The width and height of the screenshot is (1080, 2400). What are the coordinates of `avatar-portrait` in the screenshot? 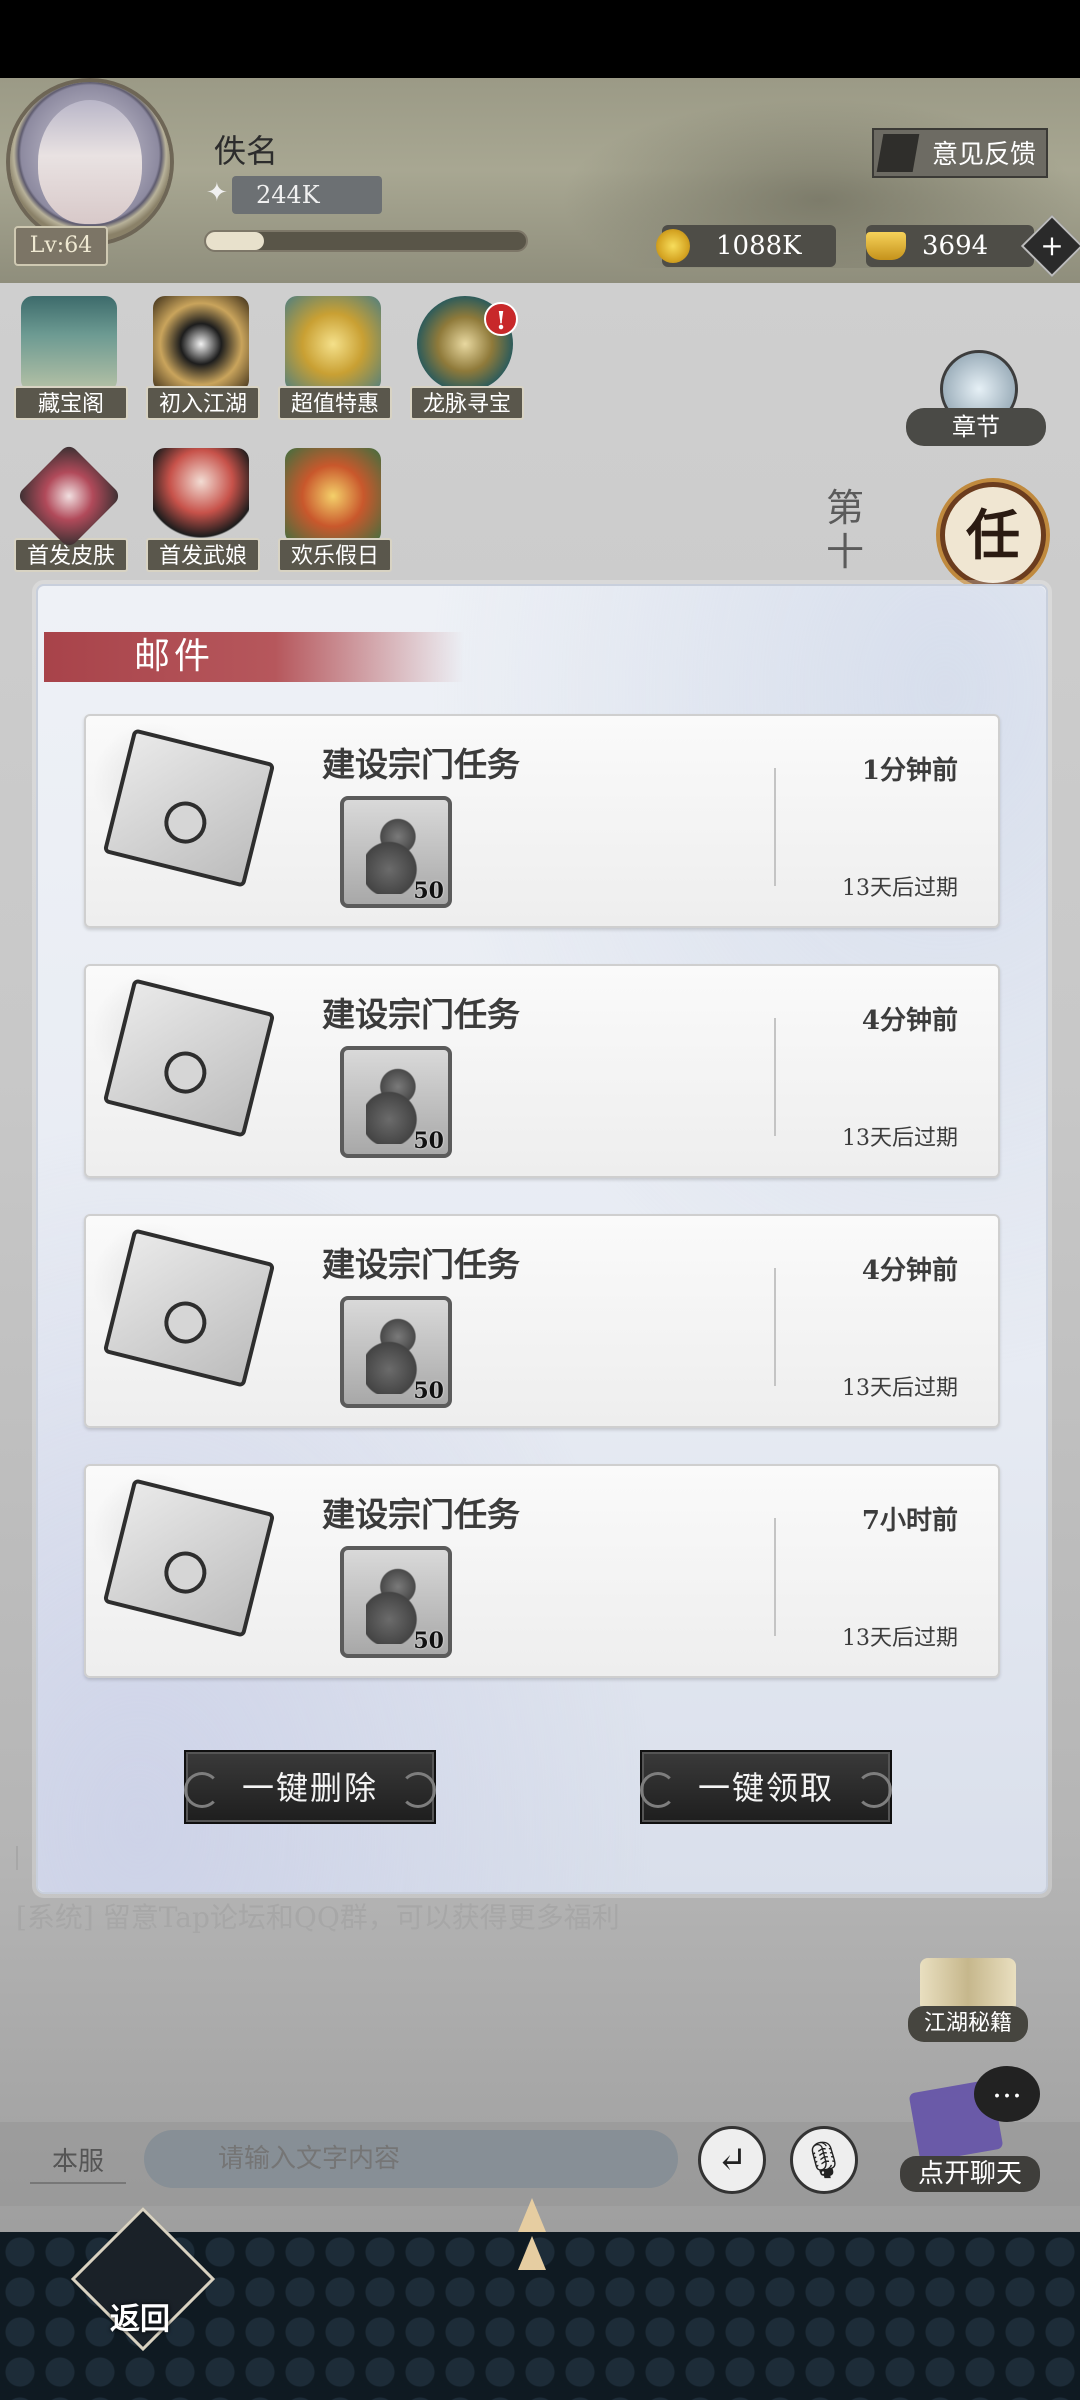 It's located at (90, 162).